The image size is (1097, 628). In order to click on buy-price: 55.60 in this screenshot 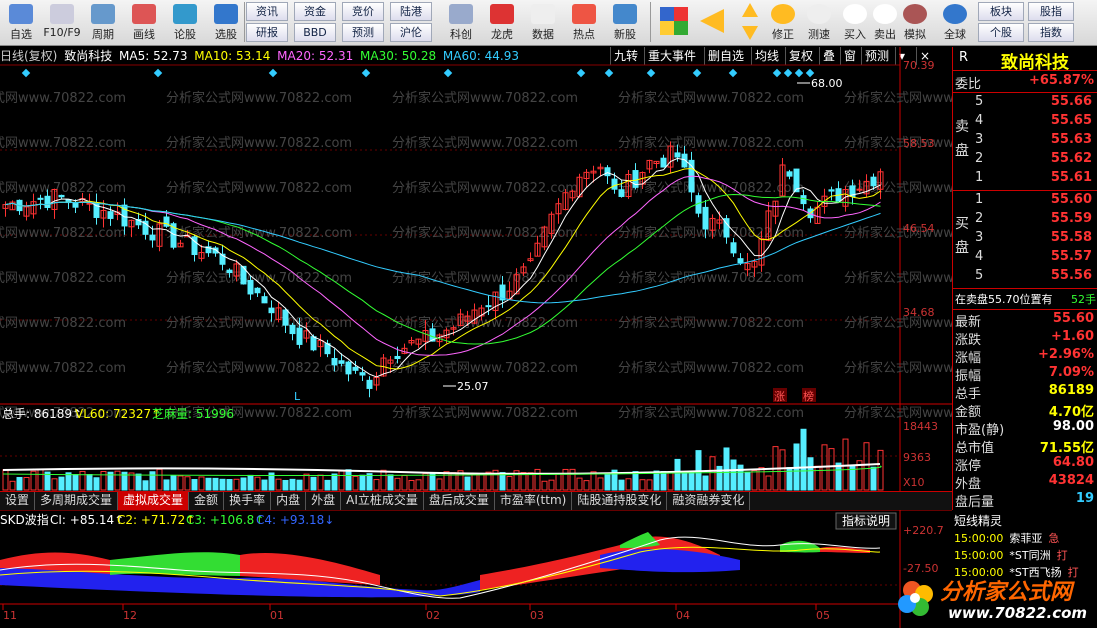, I will do `click(1071, 199)`.